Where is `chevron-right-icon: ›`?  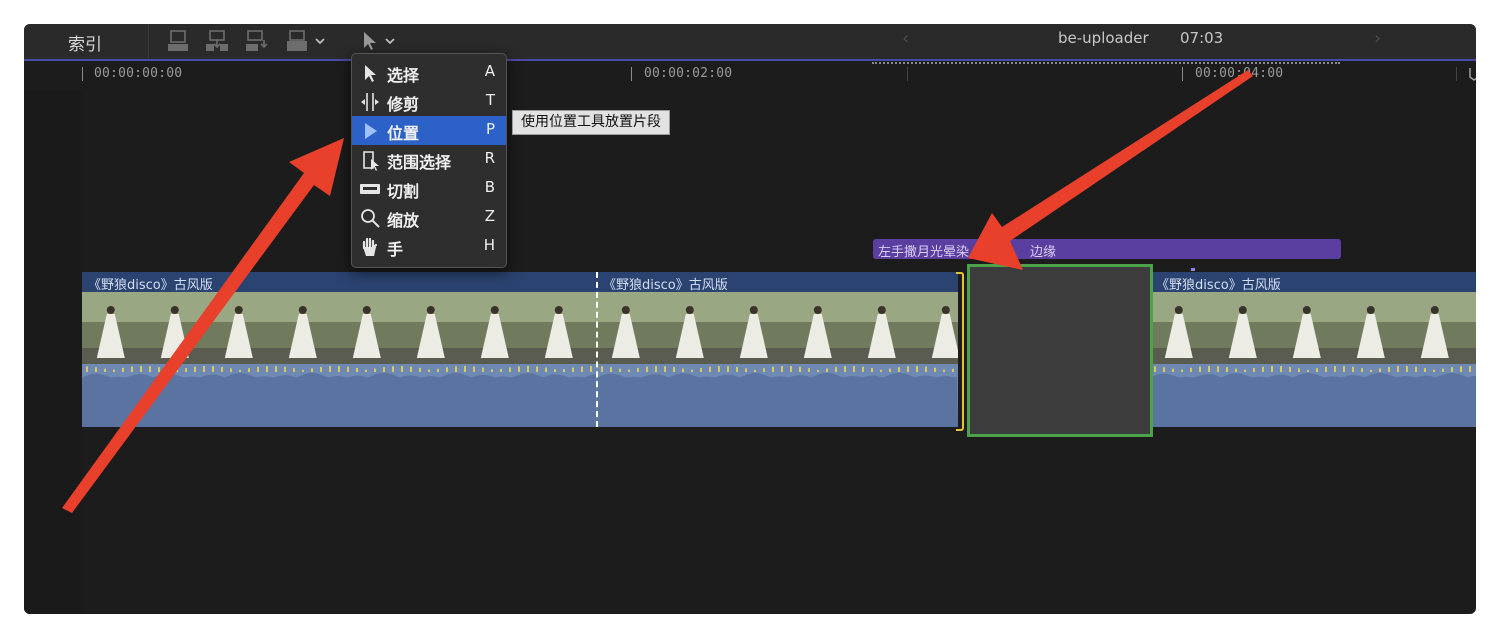 chevron-right-icon: › is located at coordinates (1377, 38).